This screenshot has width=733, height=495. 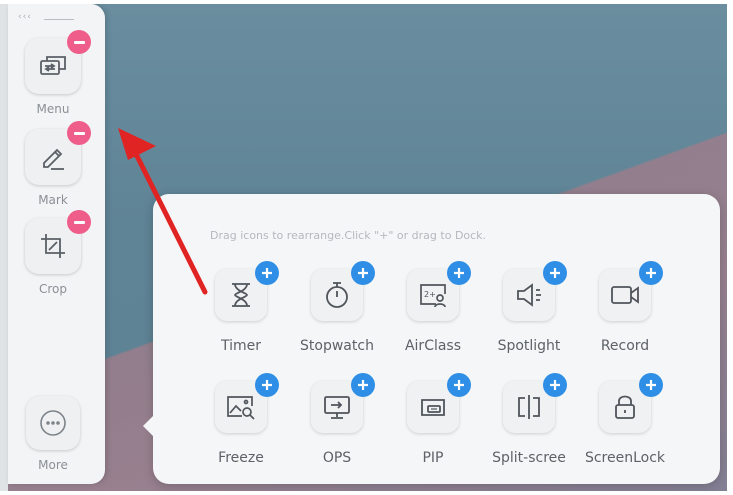 I want to click on tool-tile-record, so click(x=631, y=291).